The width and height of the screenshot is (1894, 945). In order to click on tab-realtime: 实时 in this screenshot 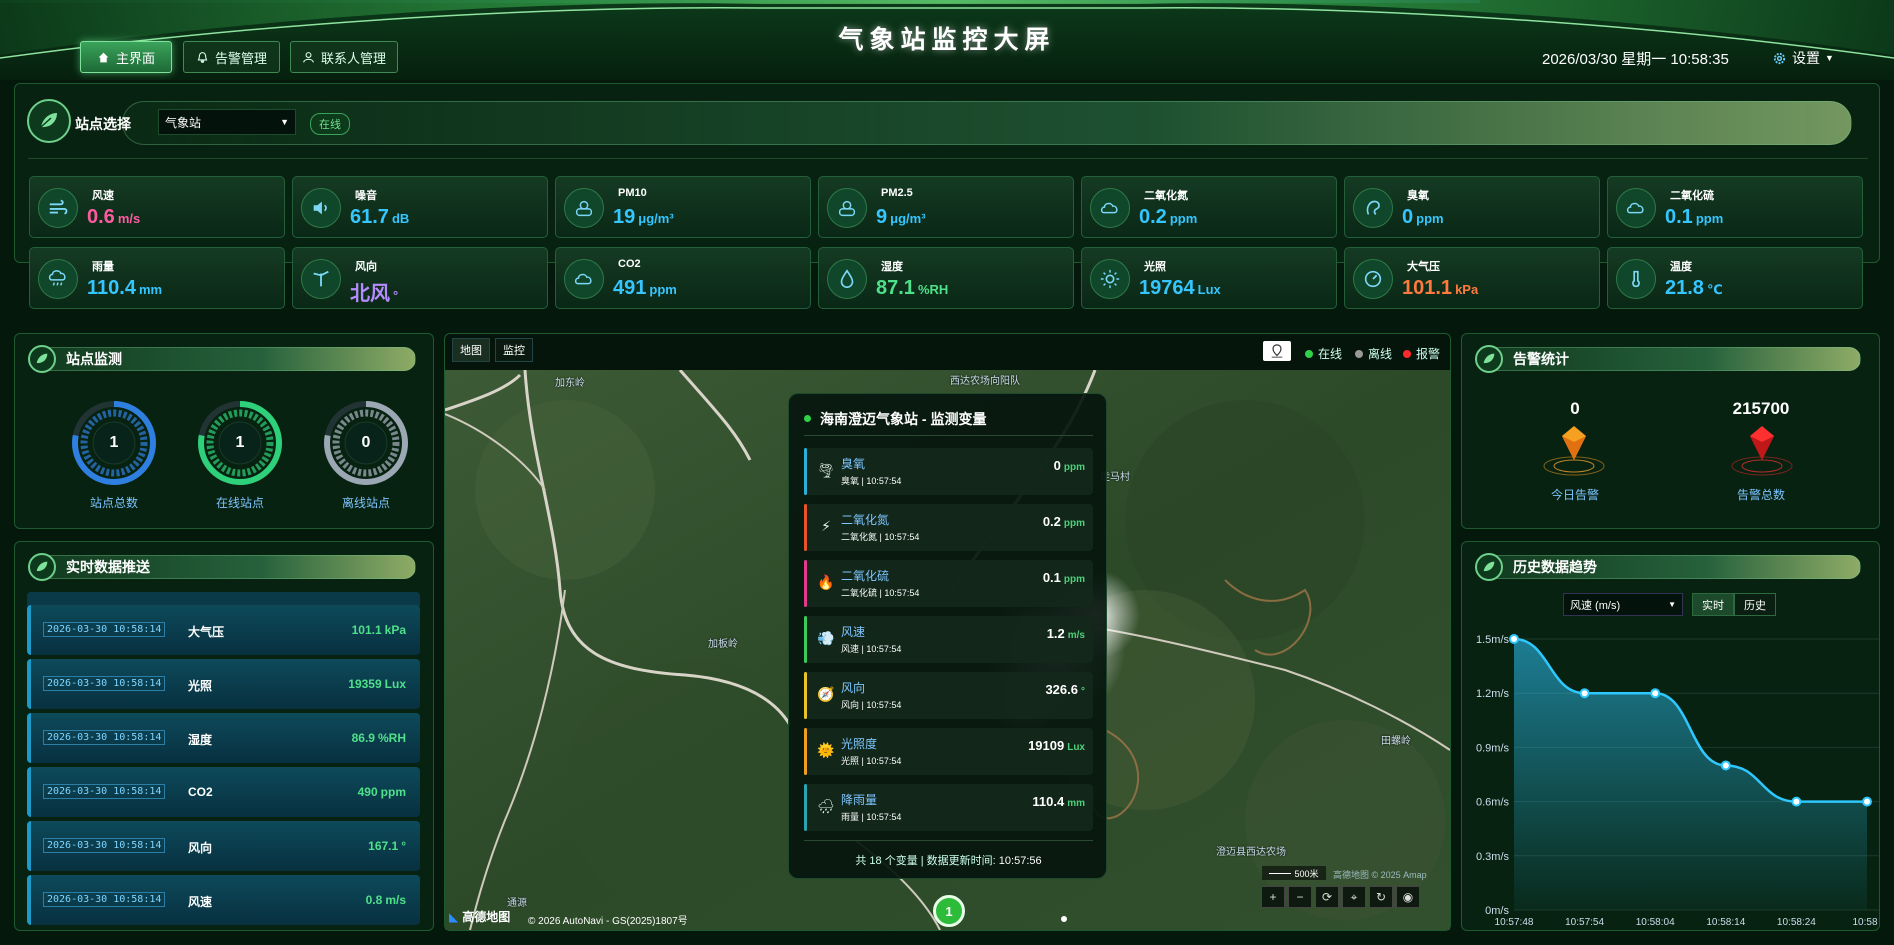, I will do `click(1713, 604)`.